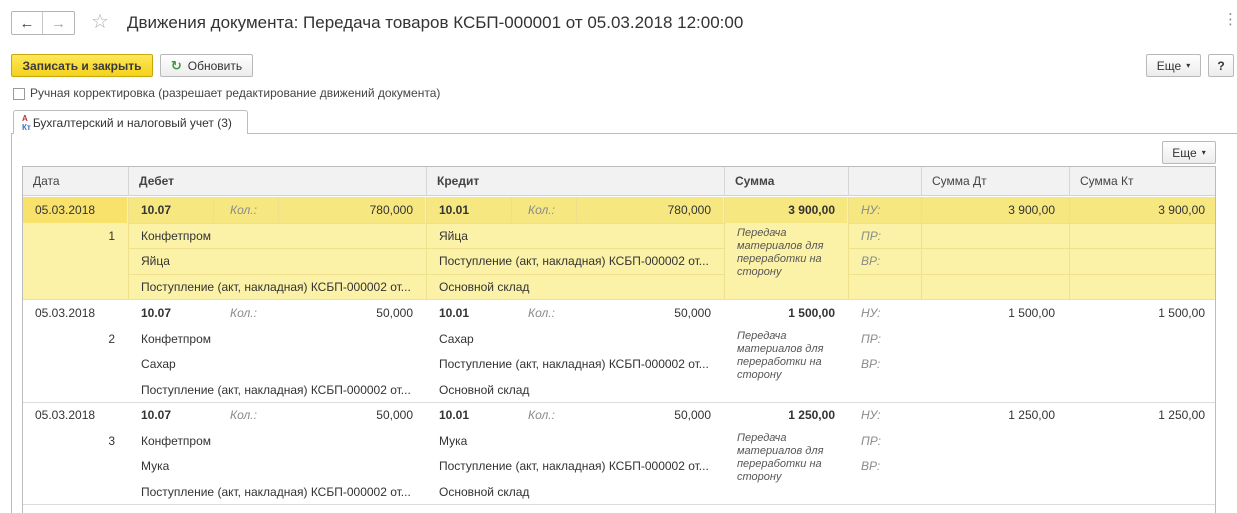  I want to click on column-sum-dt: Сумма Дт, so click(995, 181).